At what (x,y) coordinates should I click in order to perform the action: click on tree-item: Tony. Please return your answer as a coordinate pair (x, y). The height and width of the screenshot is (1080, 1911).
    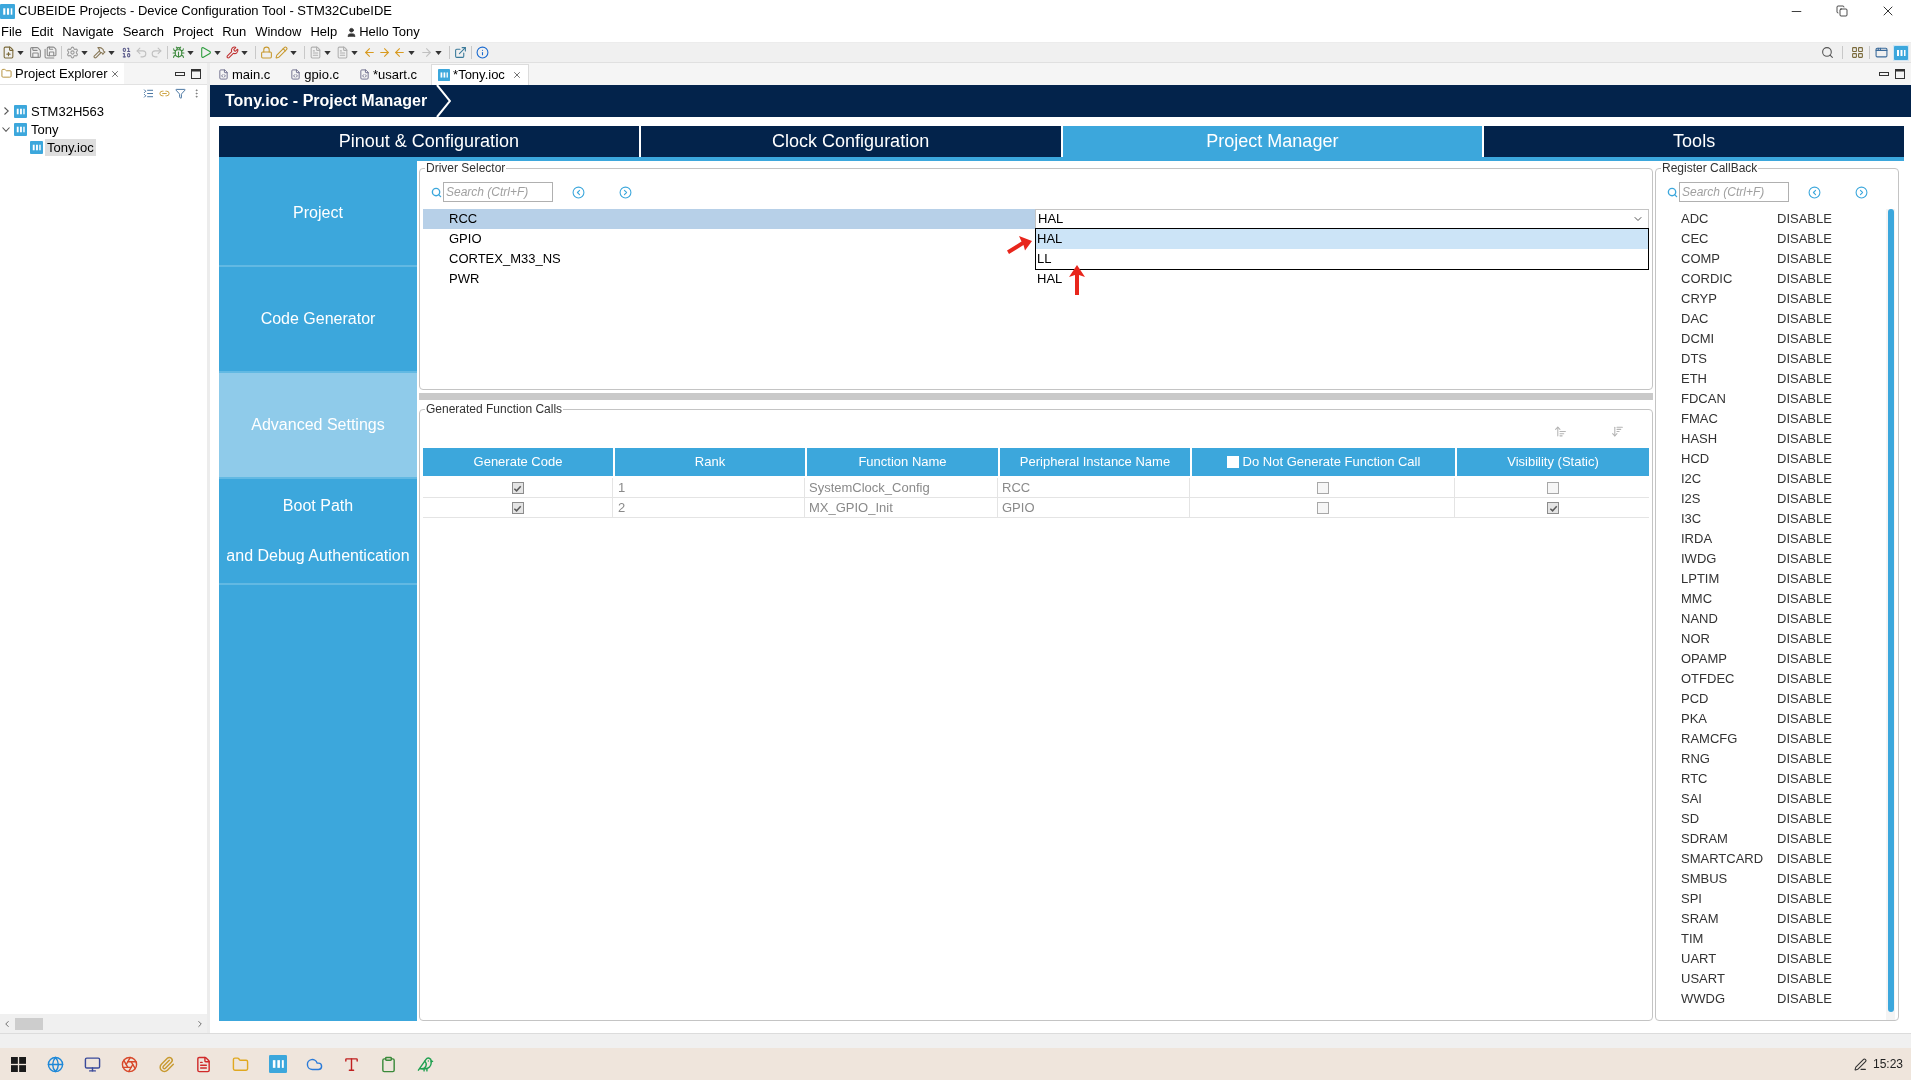
    Looking at the image, I should click on (45, 129).